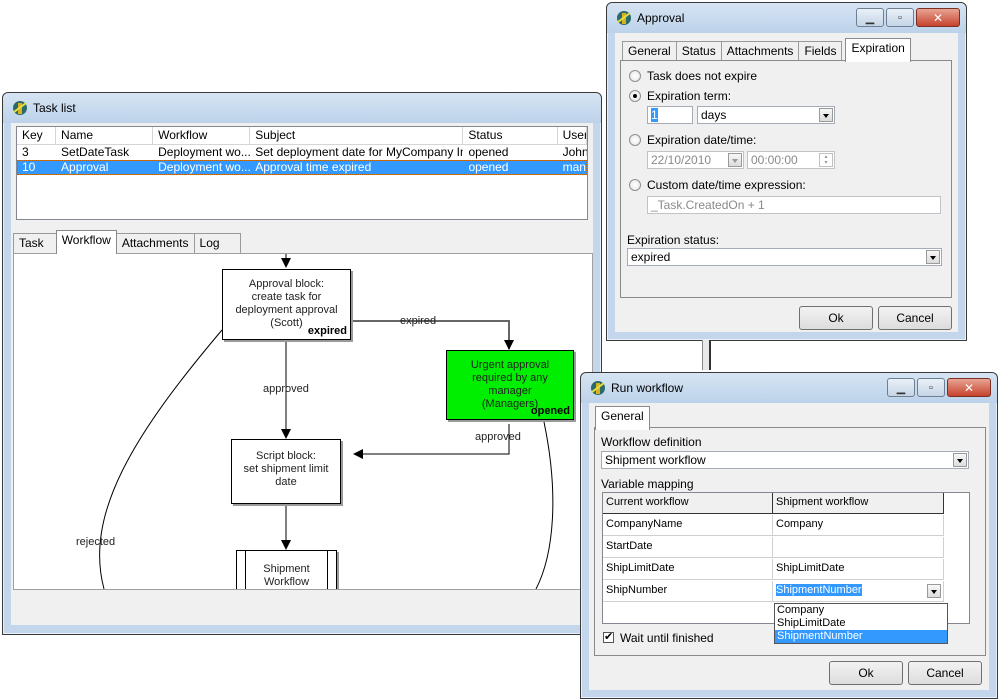  I want to click on option-term: Expiration term:, so click(680, 96).